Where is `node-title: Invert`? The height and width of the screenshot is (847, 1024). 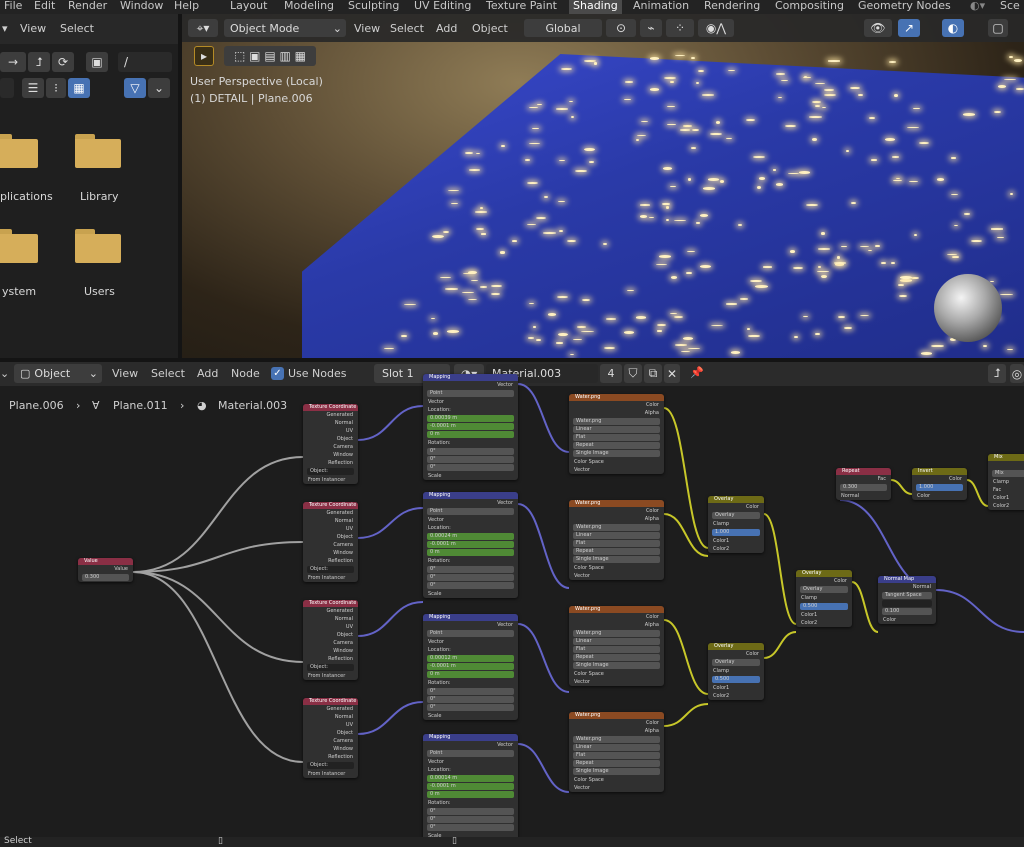 node-title: Invert is located at coordinates (939, 471).